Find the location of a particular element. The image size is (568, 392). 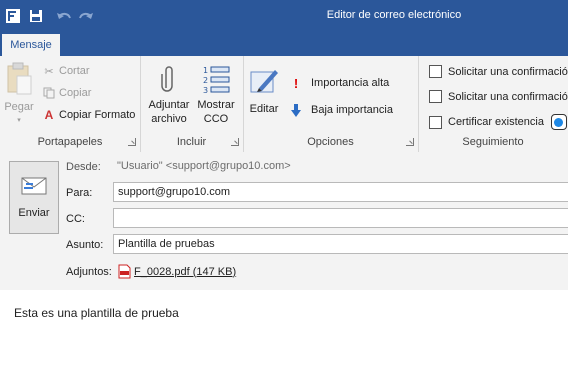

low-importance-label: Baja importancia is located at coordinates (352, 110).